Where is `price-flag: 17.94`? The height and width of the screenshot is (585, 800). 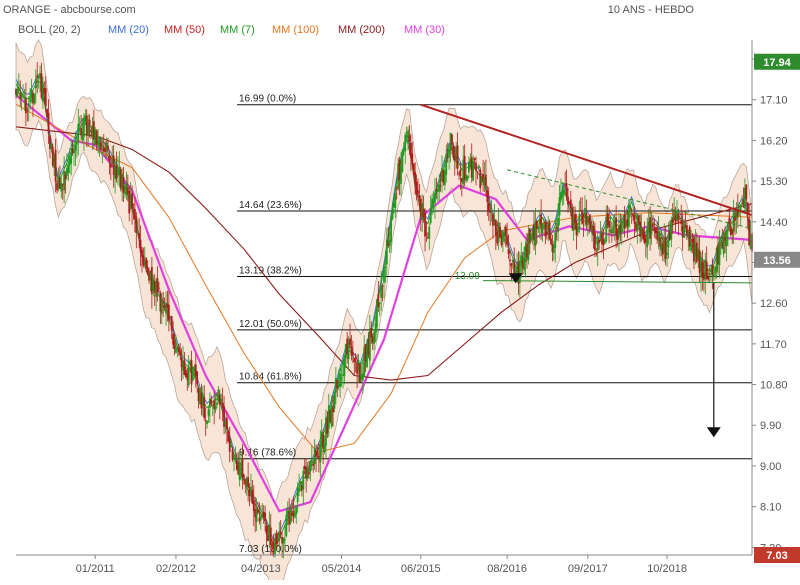 price-flag: 17.94 is located at coordinates (777, 61).